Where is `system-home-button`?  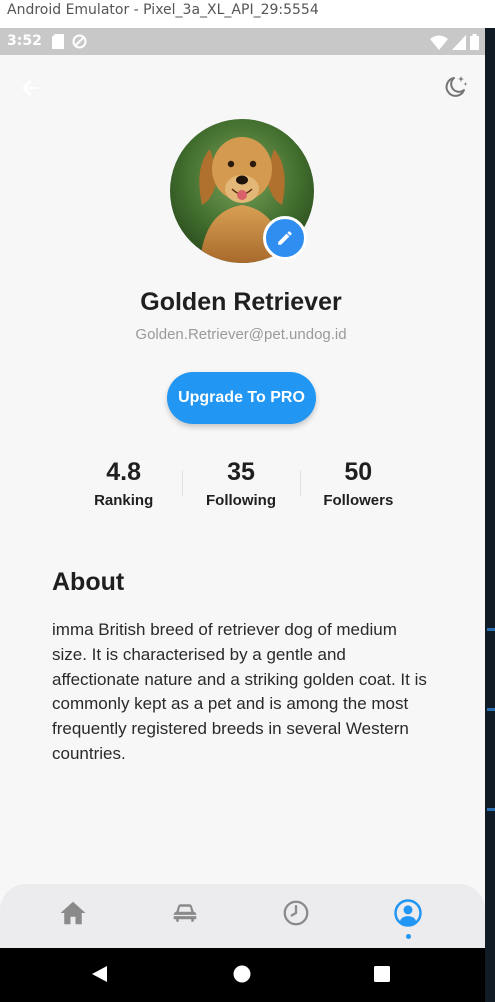 system-home-button is located at coordinates (242, 976).